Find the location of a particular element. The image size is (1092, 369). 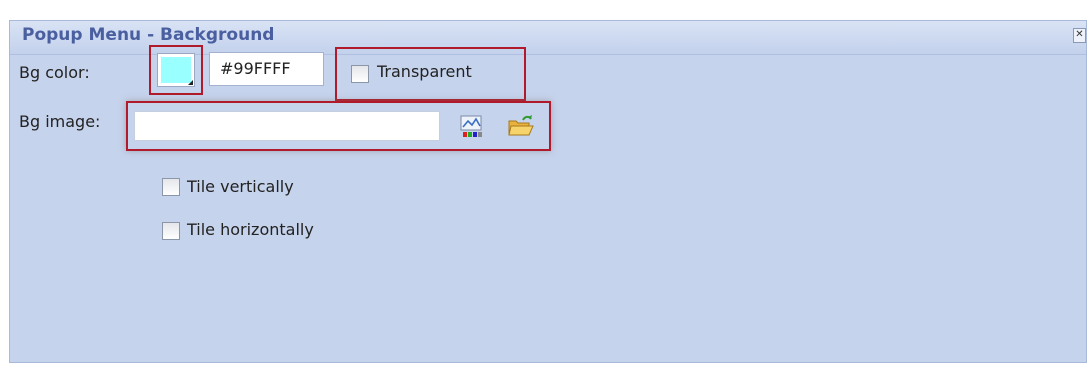

hex-color-input: #99FFFF is located at coordinates (266, 69).